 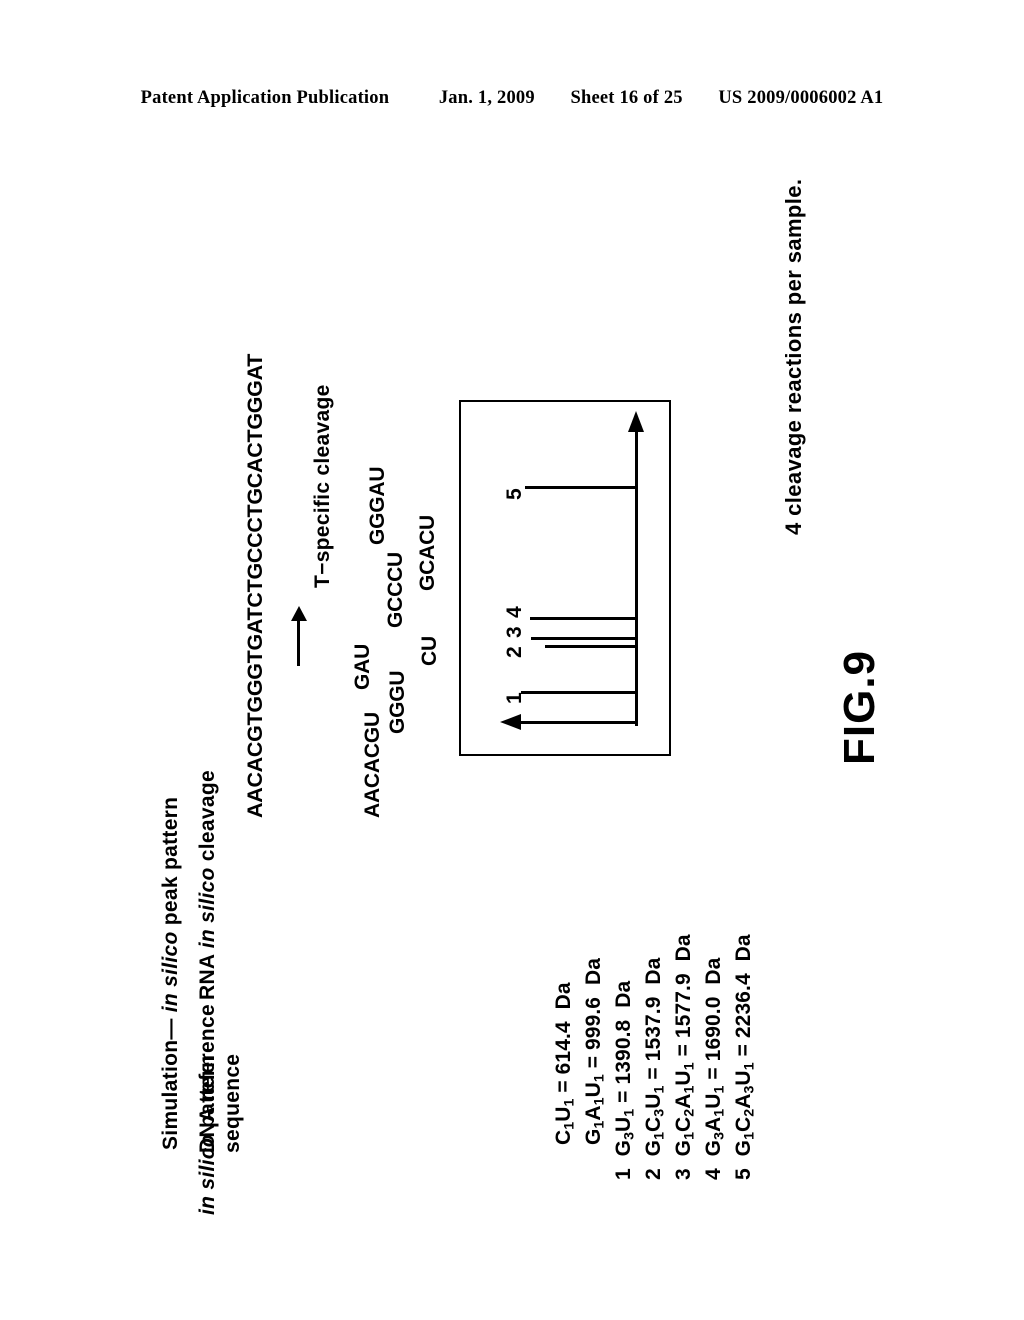 What do you see at coordinates (362, 666) in the screenshot?
I see `rna-fragment: GAU` at bounding box center [362, 666].